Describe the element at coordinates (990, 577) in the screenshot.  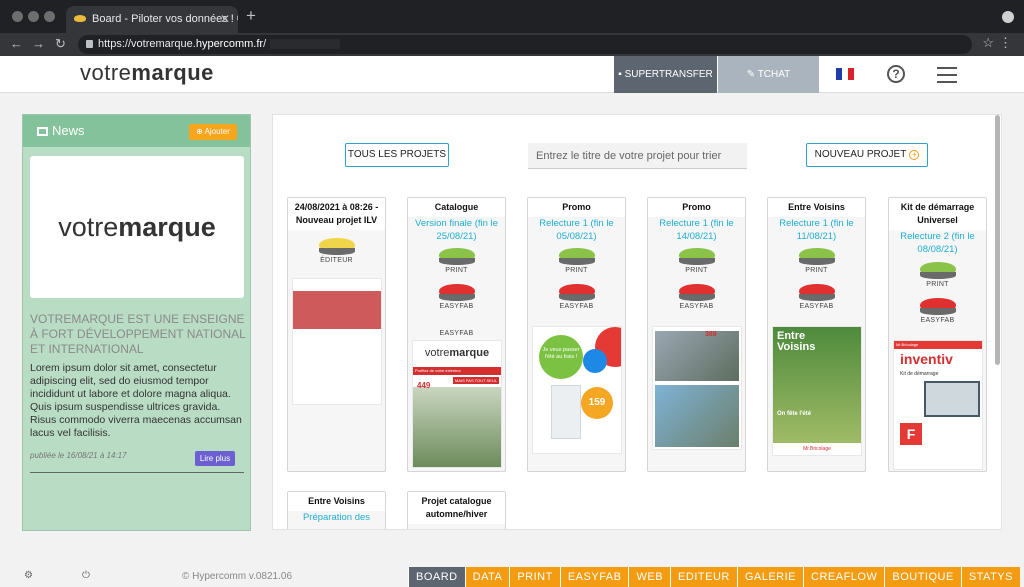
I see `nav-statys: STATYS` at that location.